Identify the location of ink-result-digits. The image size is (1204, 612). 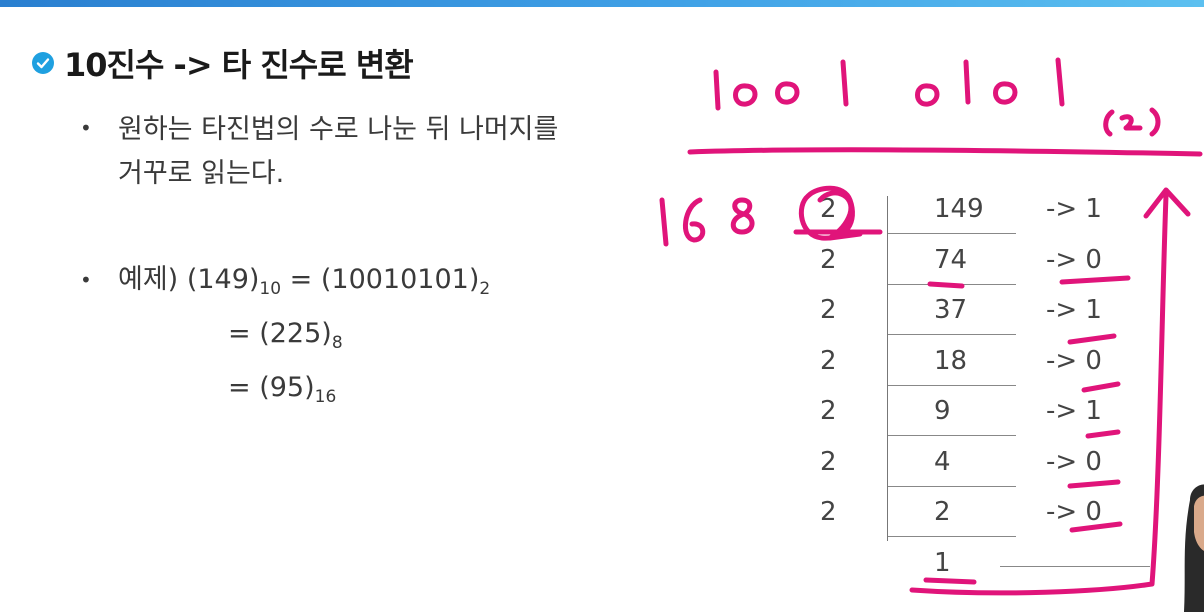
(889, 84).